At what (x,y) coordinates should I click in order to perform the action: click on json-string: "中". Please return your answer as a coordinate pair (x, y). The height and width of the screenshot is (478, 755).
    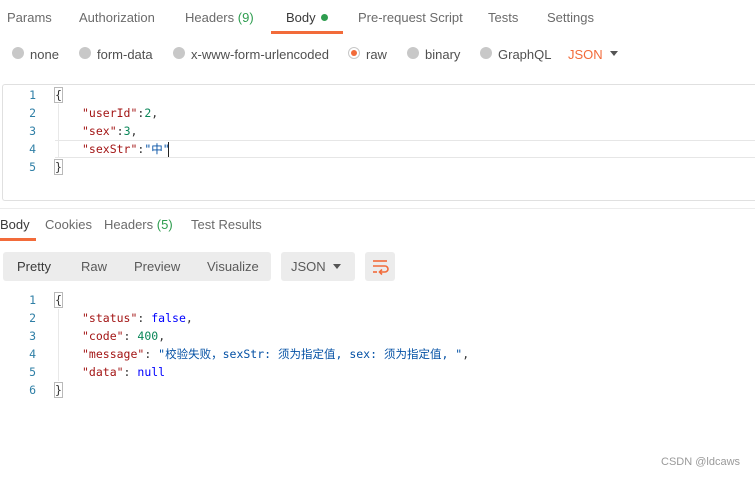
    Looking at the image, I should click on (157, 149).